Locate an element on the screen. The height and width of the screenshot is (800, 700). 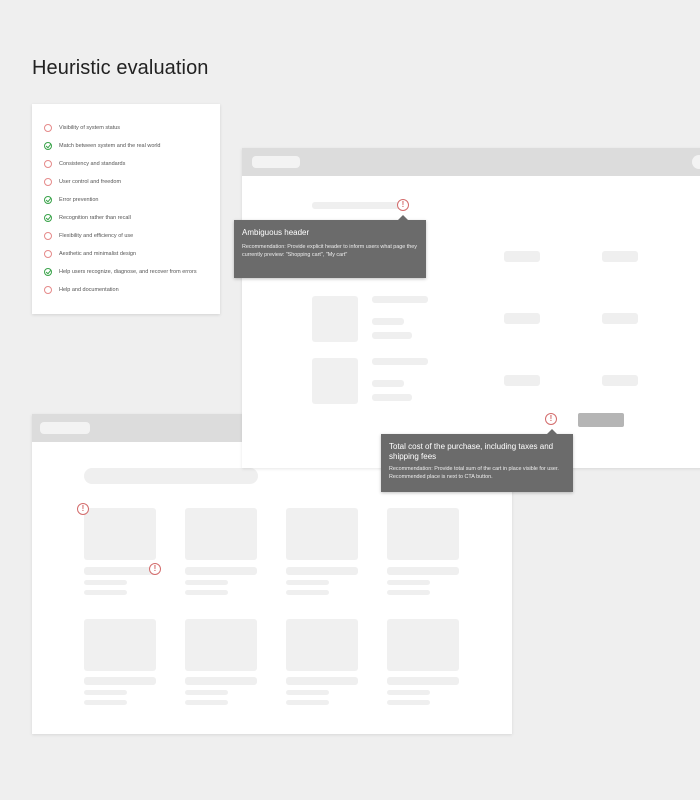
heuristic-item: User control and freedom is located at coordinates (82, 182).